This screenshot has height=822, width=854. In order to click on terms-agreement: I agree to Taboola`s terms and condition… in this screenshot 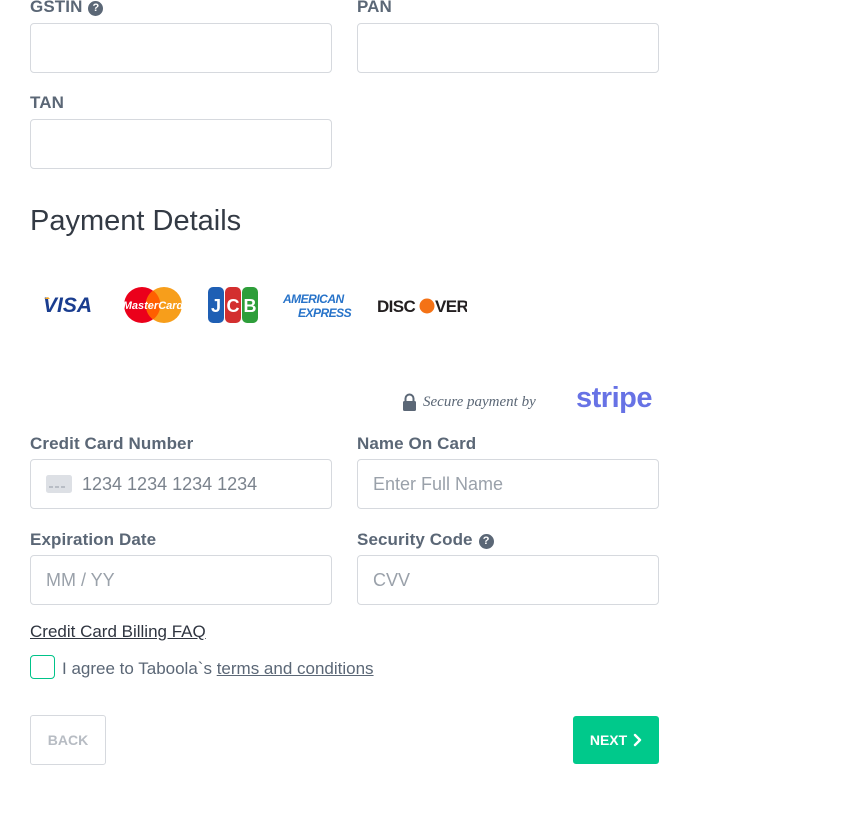, I will do `click(218, 668)`.